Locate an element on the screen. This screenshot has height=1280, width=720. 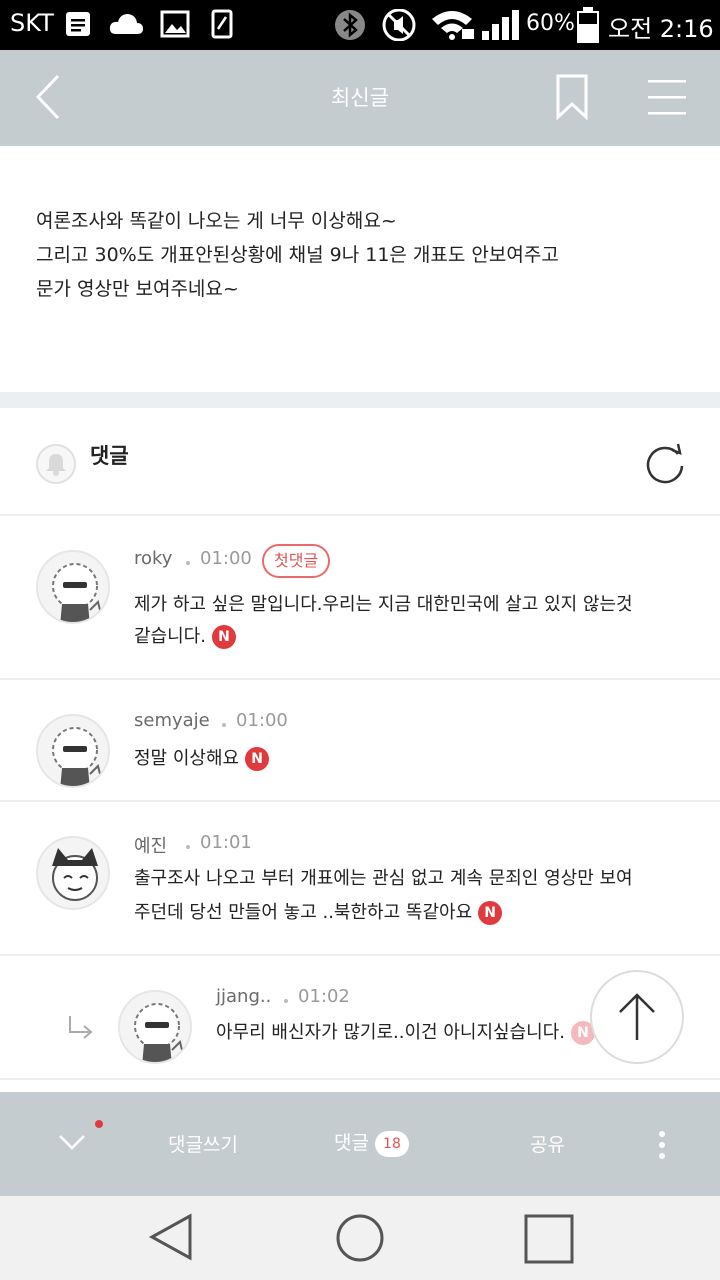
cloud-icon is located at coordinates (126, 26).